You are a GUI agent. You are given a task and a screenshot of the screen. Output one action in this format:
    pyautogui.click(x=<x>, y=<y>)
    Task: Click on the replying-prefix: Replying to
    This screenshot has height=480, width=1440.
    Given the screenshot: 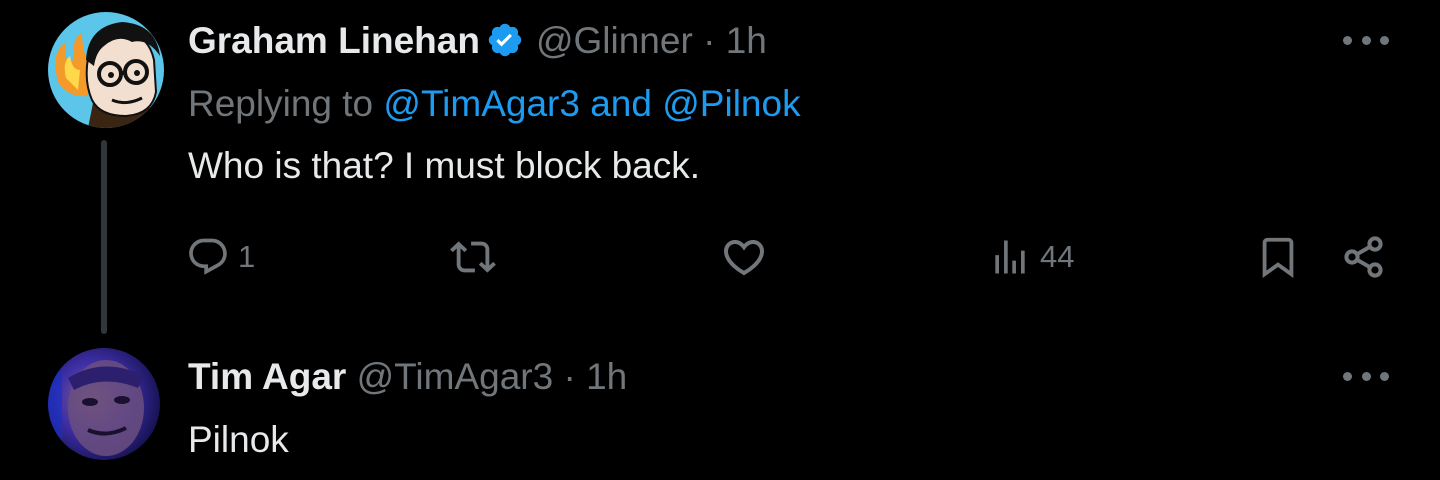 What is the action you would take?
    pyautogui.click(x=281, y=103)
    